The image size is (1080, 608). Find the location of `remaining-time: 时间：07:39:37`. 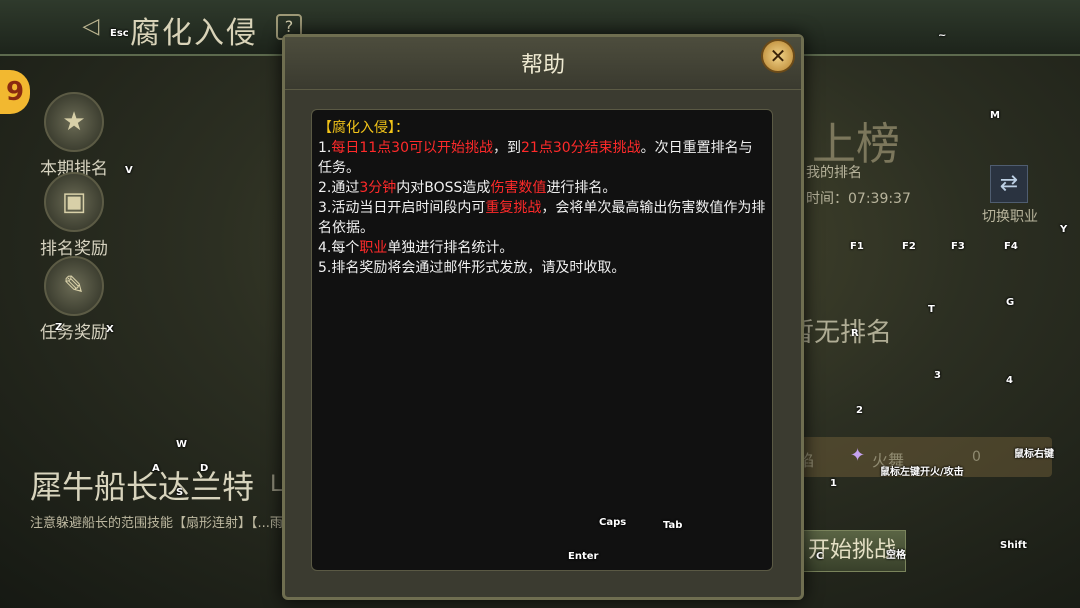

remaining-time: 时间：07:39:37 is located at coordinates (858, 199).